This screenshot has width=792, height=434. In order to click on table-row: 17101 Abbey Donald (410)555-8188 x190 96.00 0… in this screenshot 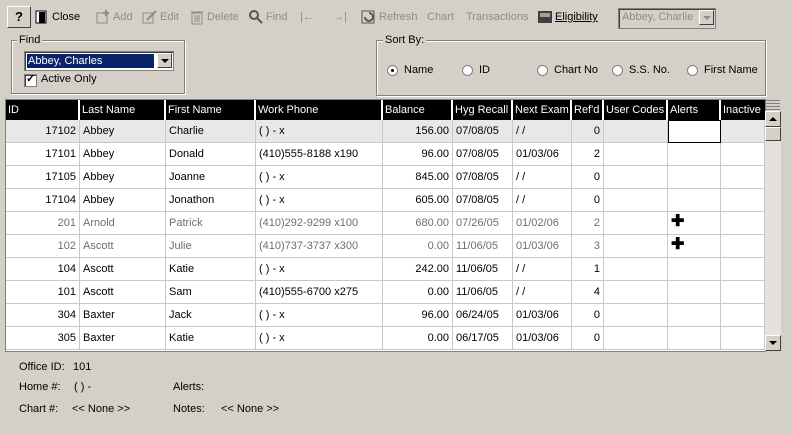, I will do `click(385, 154)`.